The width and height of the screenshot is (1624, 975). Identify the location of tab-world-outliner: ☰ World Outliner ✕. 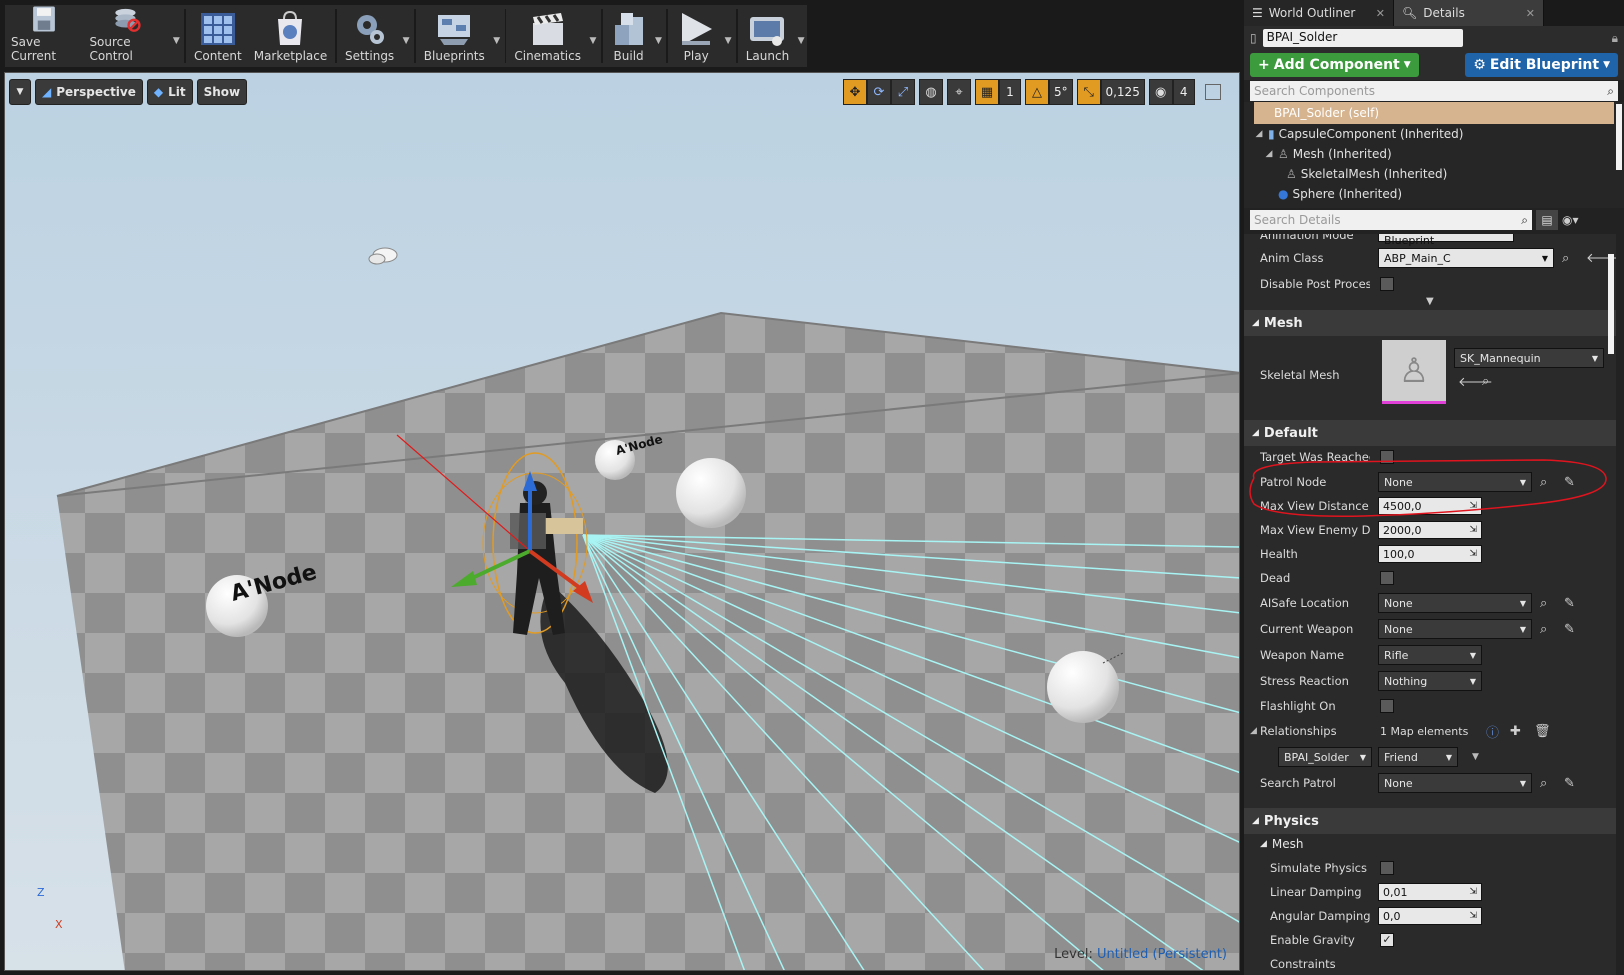
(1319, 13).